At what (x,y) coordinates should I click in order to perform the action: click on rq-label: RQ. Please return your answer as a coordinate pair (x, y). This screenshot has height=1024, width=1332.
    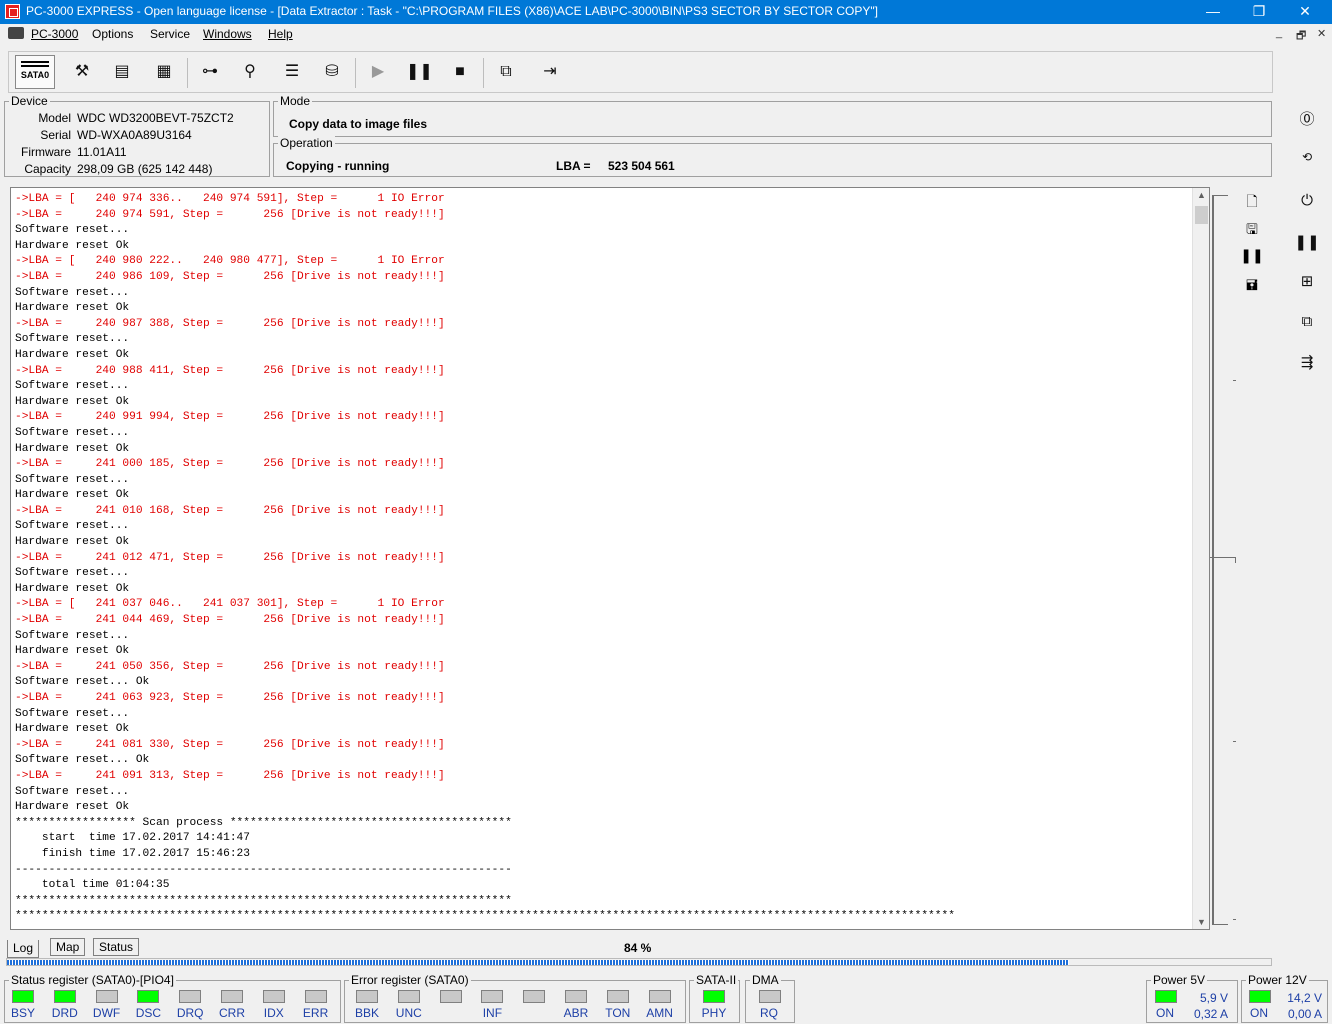
    Looking at the image, I should click on (769, 1013).